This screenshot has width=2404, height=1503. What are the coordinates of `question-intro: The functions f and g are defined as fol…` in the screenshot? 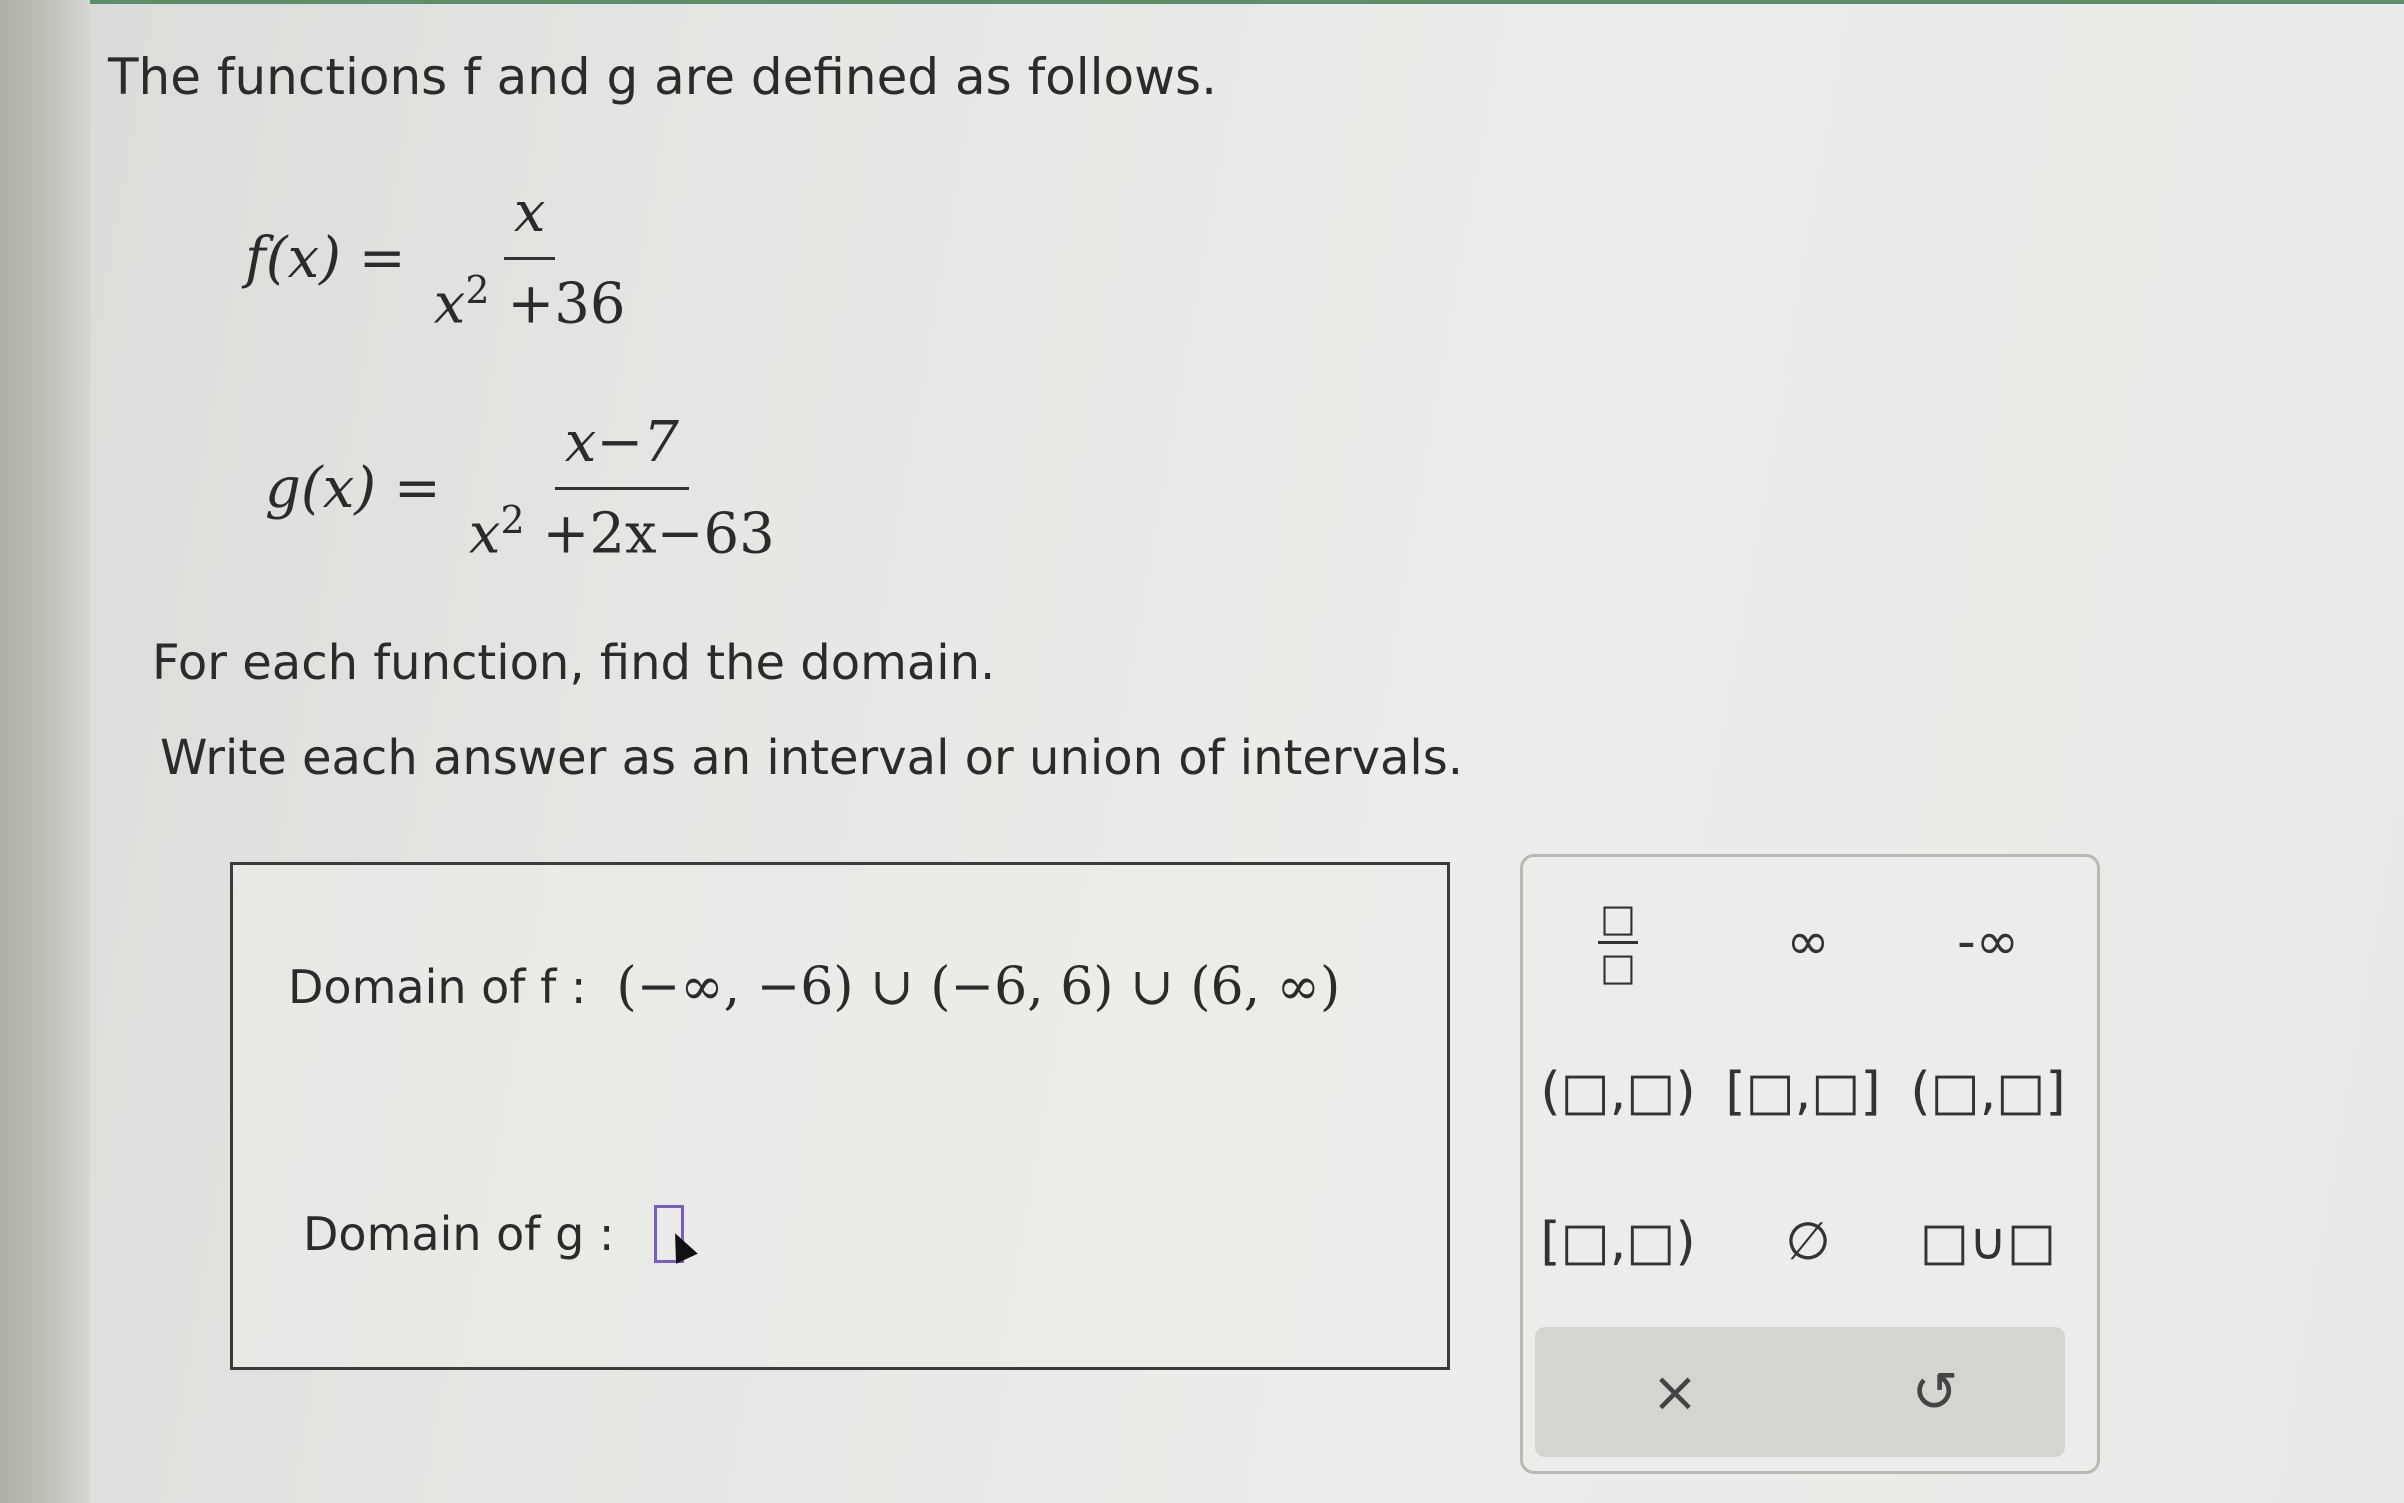 It's located at (662, 77).